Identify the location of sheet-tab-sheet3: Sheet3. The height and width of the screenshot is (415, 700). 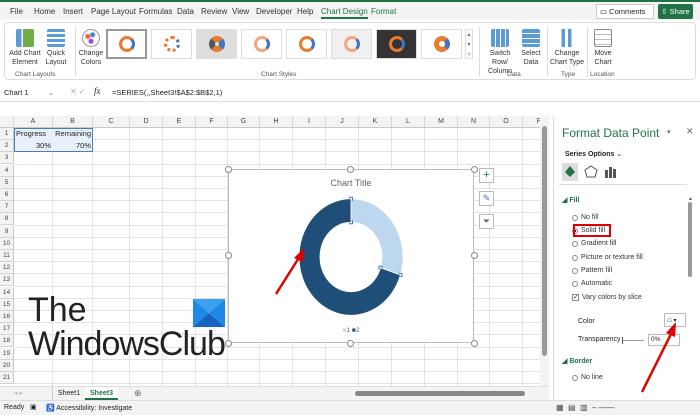
(101, 393).